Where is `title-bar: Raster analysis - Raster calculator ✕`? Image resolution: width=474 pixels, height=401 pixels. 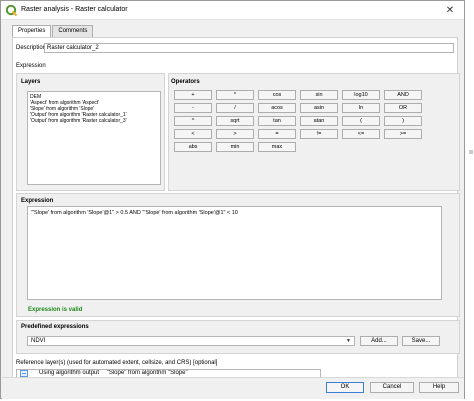
title-bar: Raster analysis - Raster calculator ✕ is located at coordinates (232, 10).